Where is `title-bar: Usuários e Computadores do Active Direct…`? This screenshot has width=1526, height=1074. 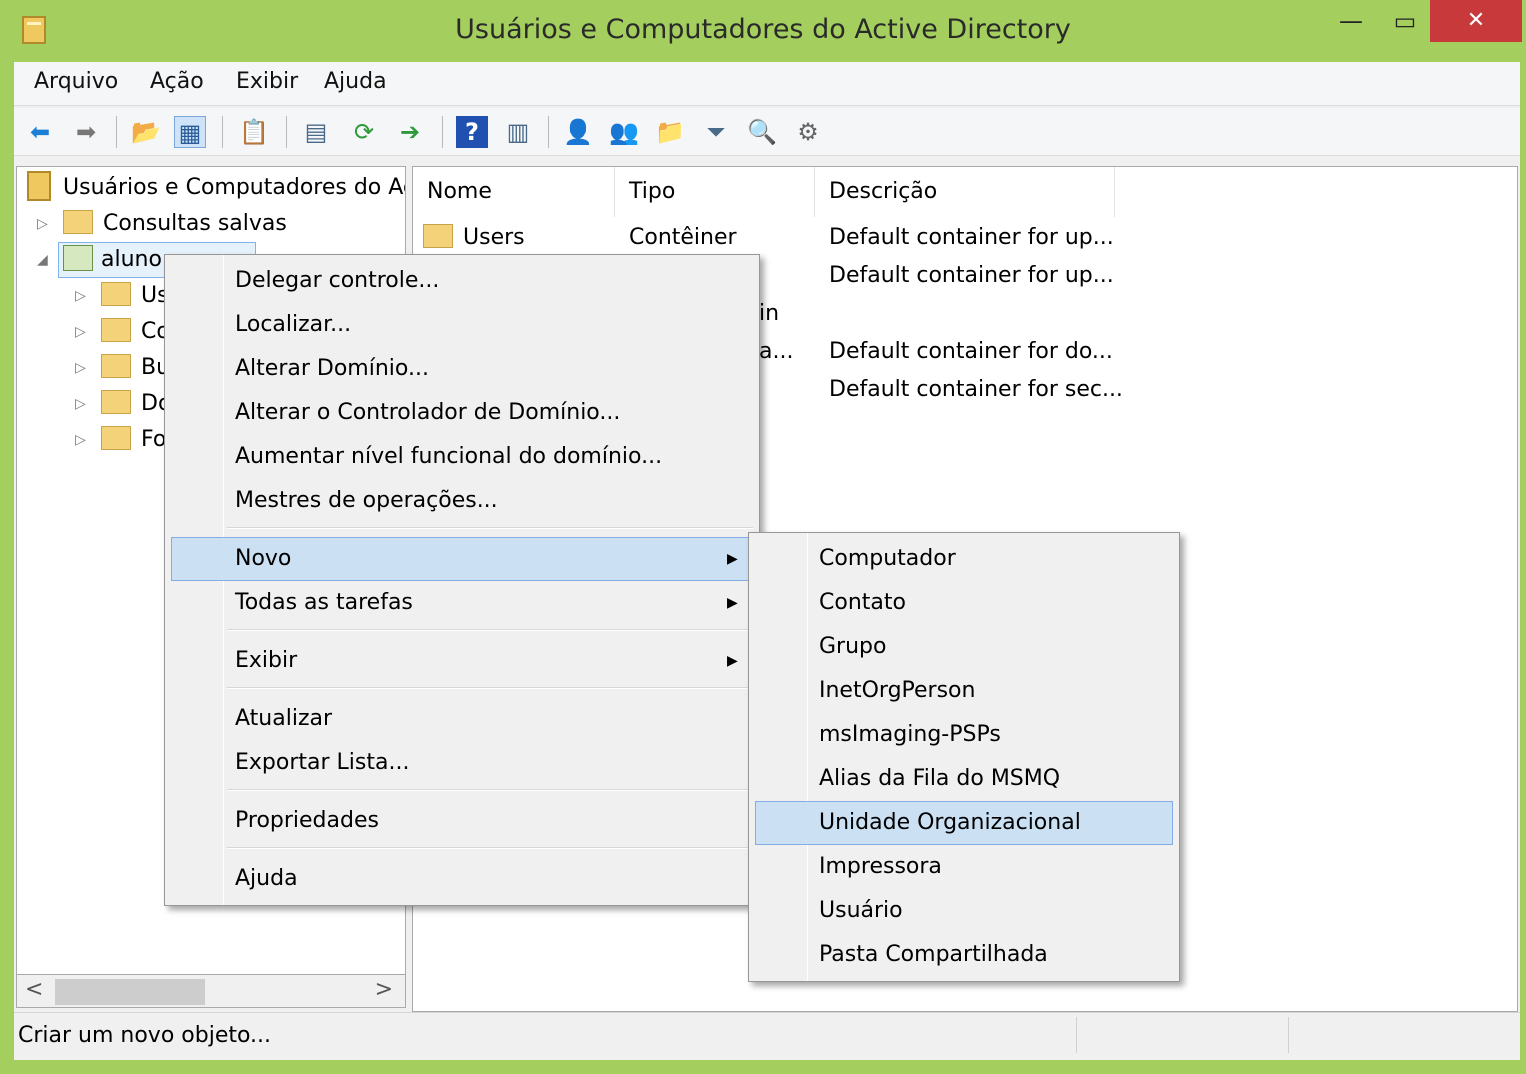 title-bar: Usuários e Computadores do Active Direct… is located at coordinates (763, 31).